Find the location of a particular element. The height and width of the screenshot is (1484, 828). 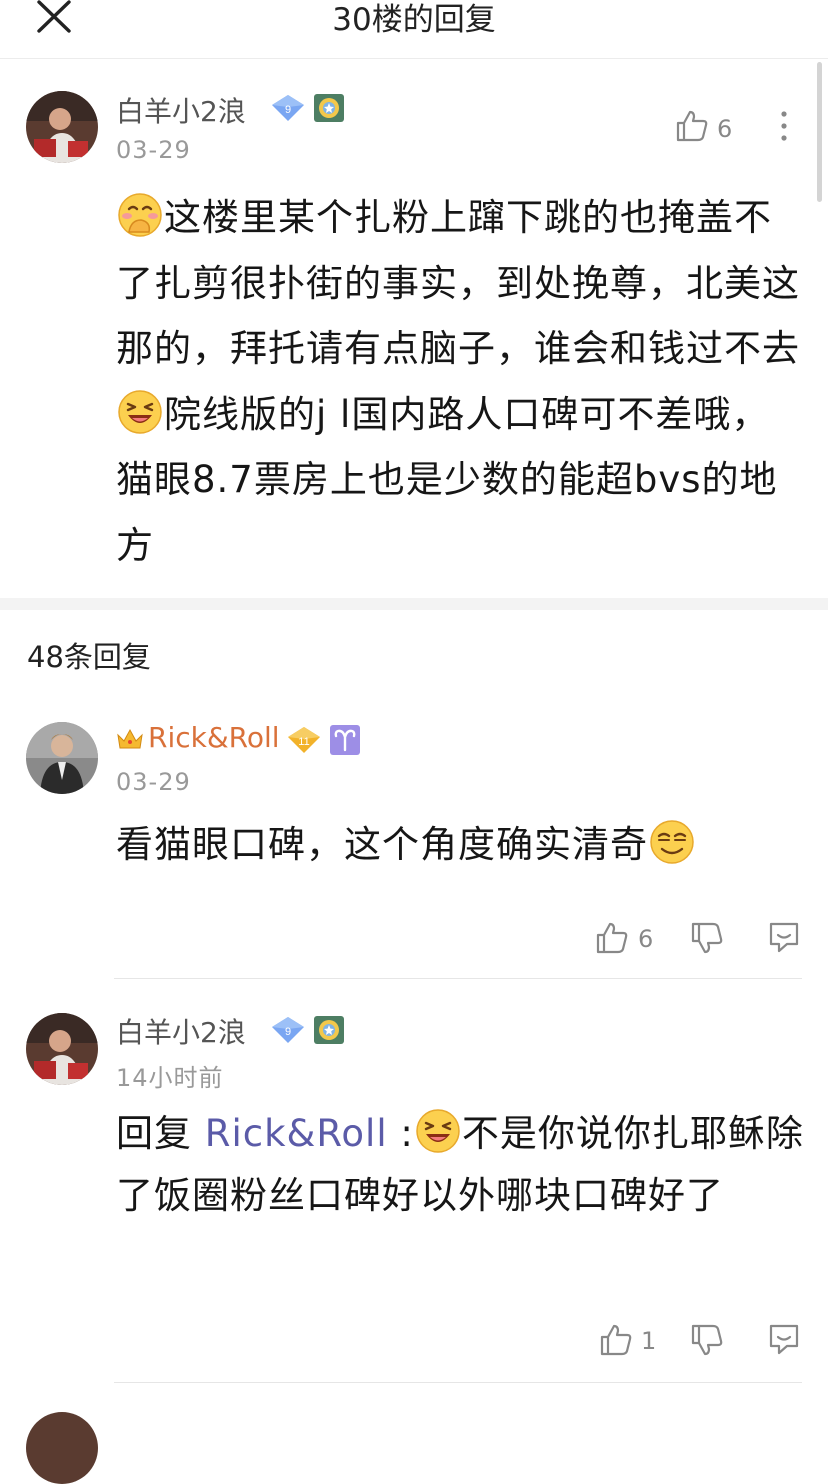

cover-mouth-emoji is located at coordinates (140, 215).